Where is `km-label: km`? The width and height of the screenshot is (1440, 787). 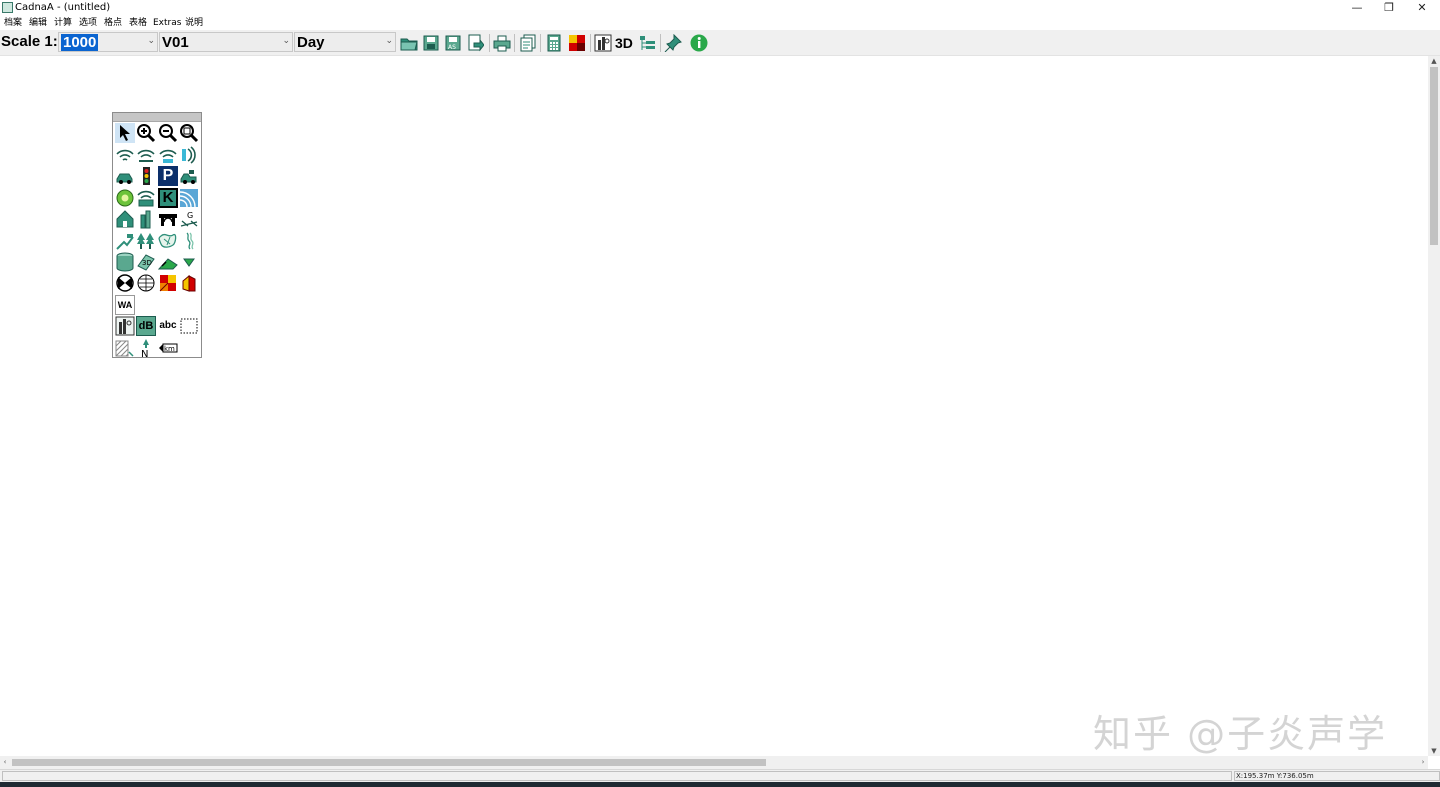 km-label: km is located at coordinates (169, 349).